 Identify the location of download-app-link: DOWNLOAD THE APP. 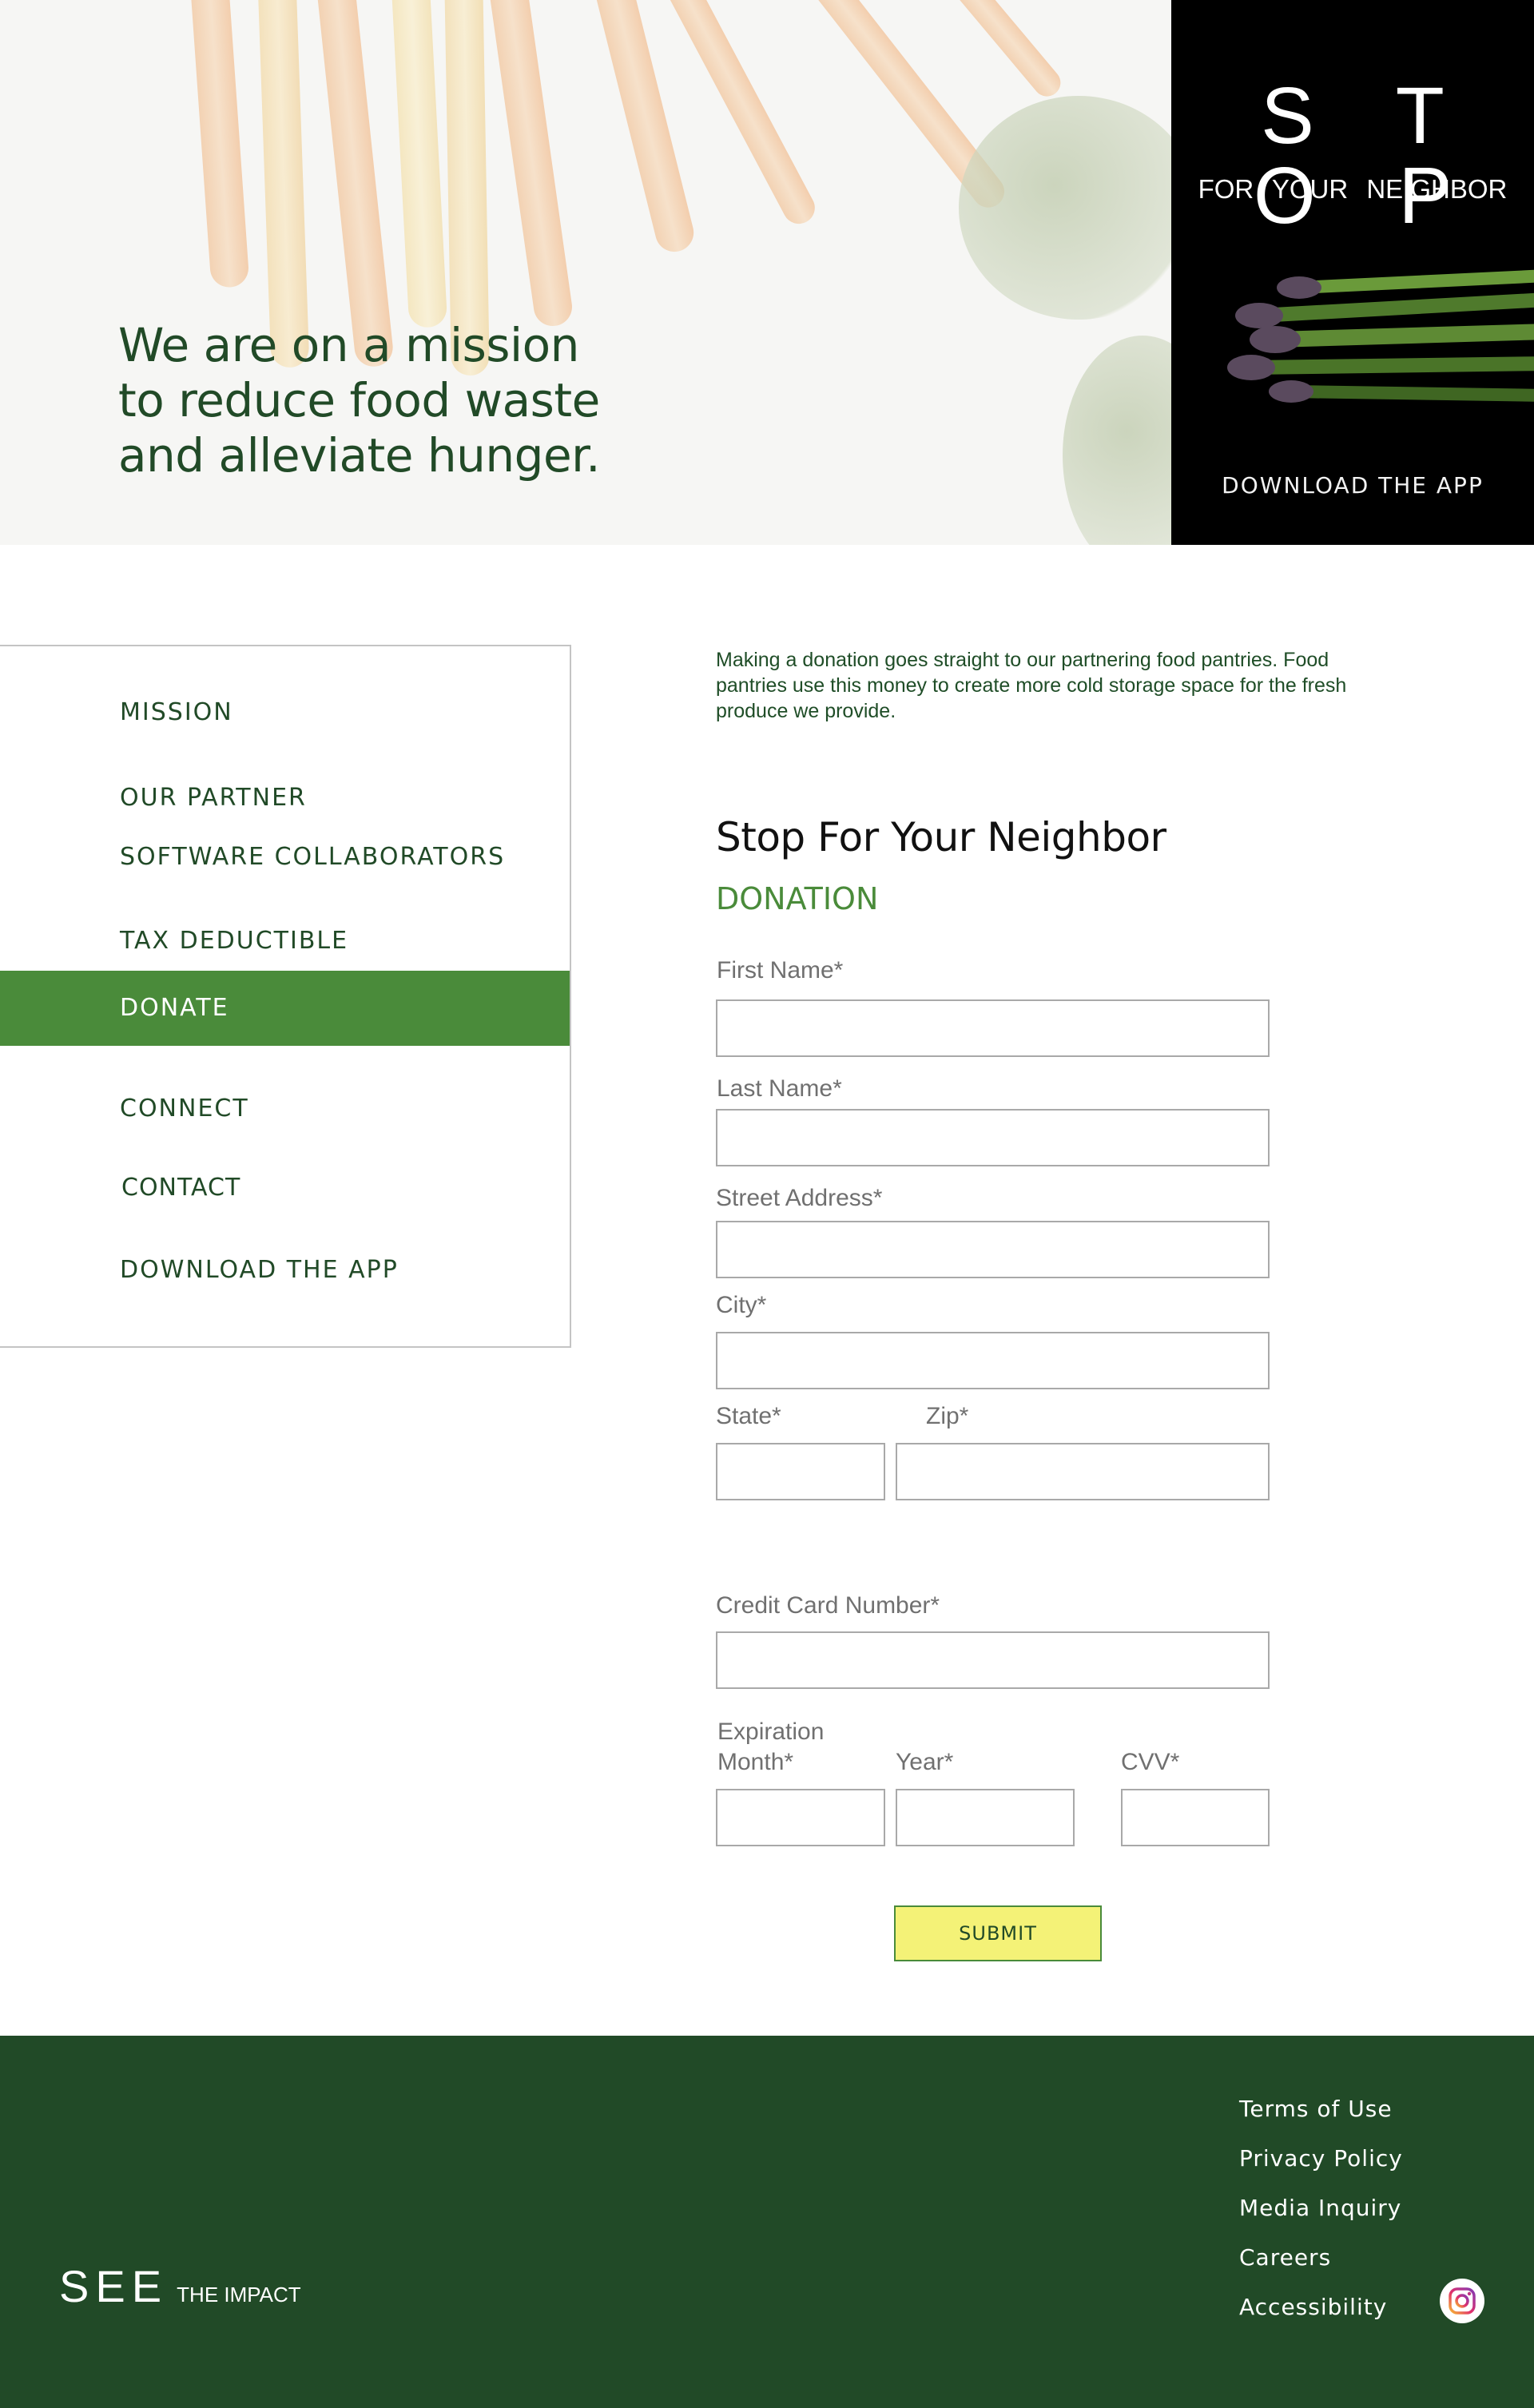
(1352, 486).